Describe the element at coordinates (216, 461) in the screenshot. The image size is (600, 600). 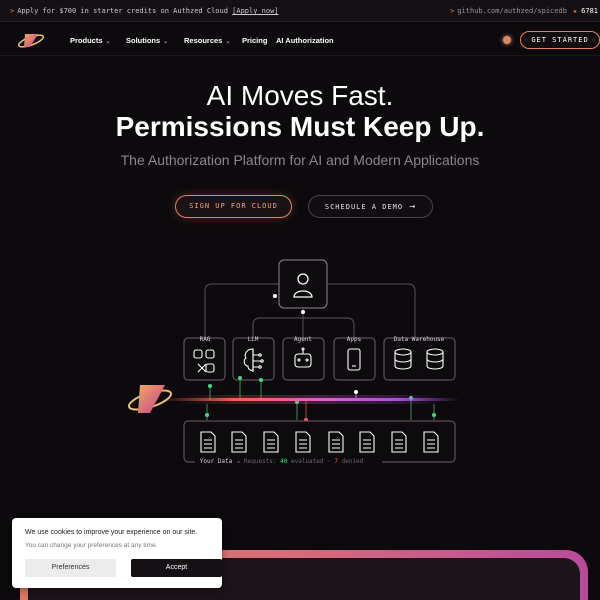
I see `your-data-label: Your Data` at that location.